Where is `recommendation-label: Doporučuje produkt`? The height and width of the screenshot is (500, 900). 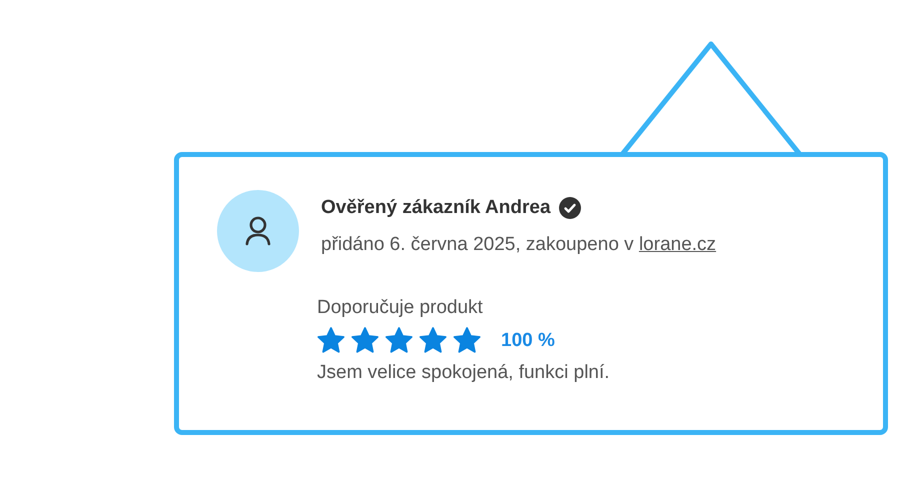
recommendation-label: Doporučuje produkt is located at coordinates (400, 308).